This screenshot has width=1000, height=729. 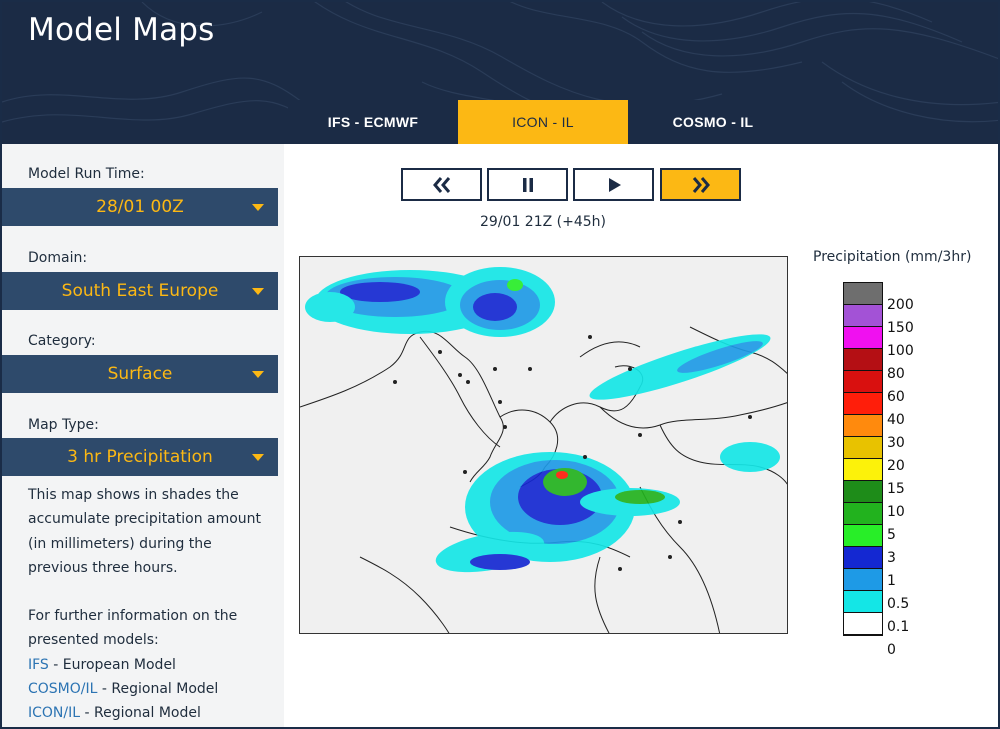 I want to click on legend-tick-label: 5, so click(x=891, y=535).